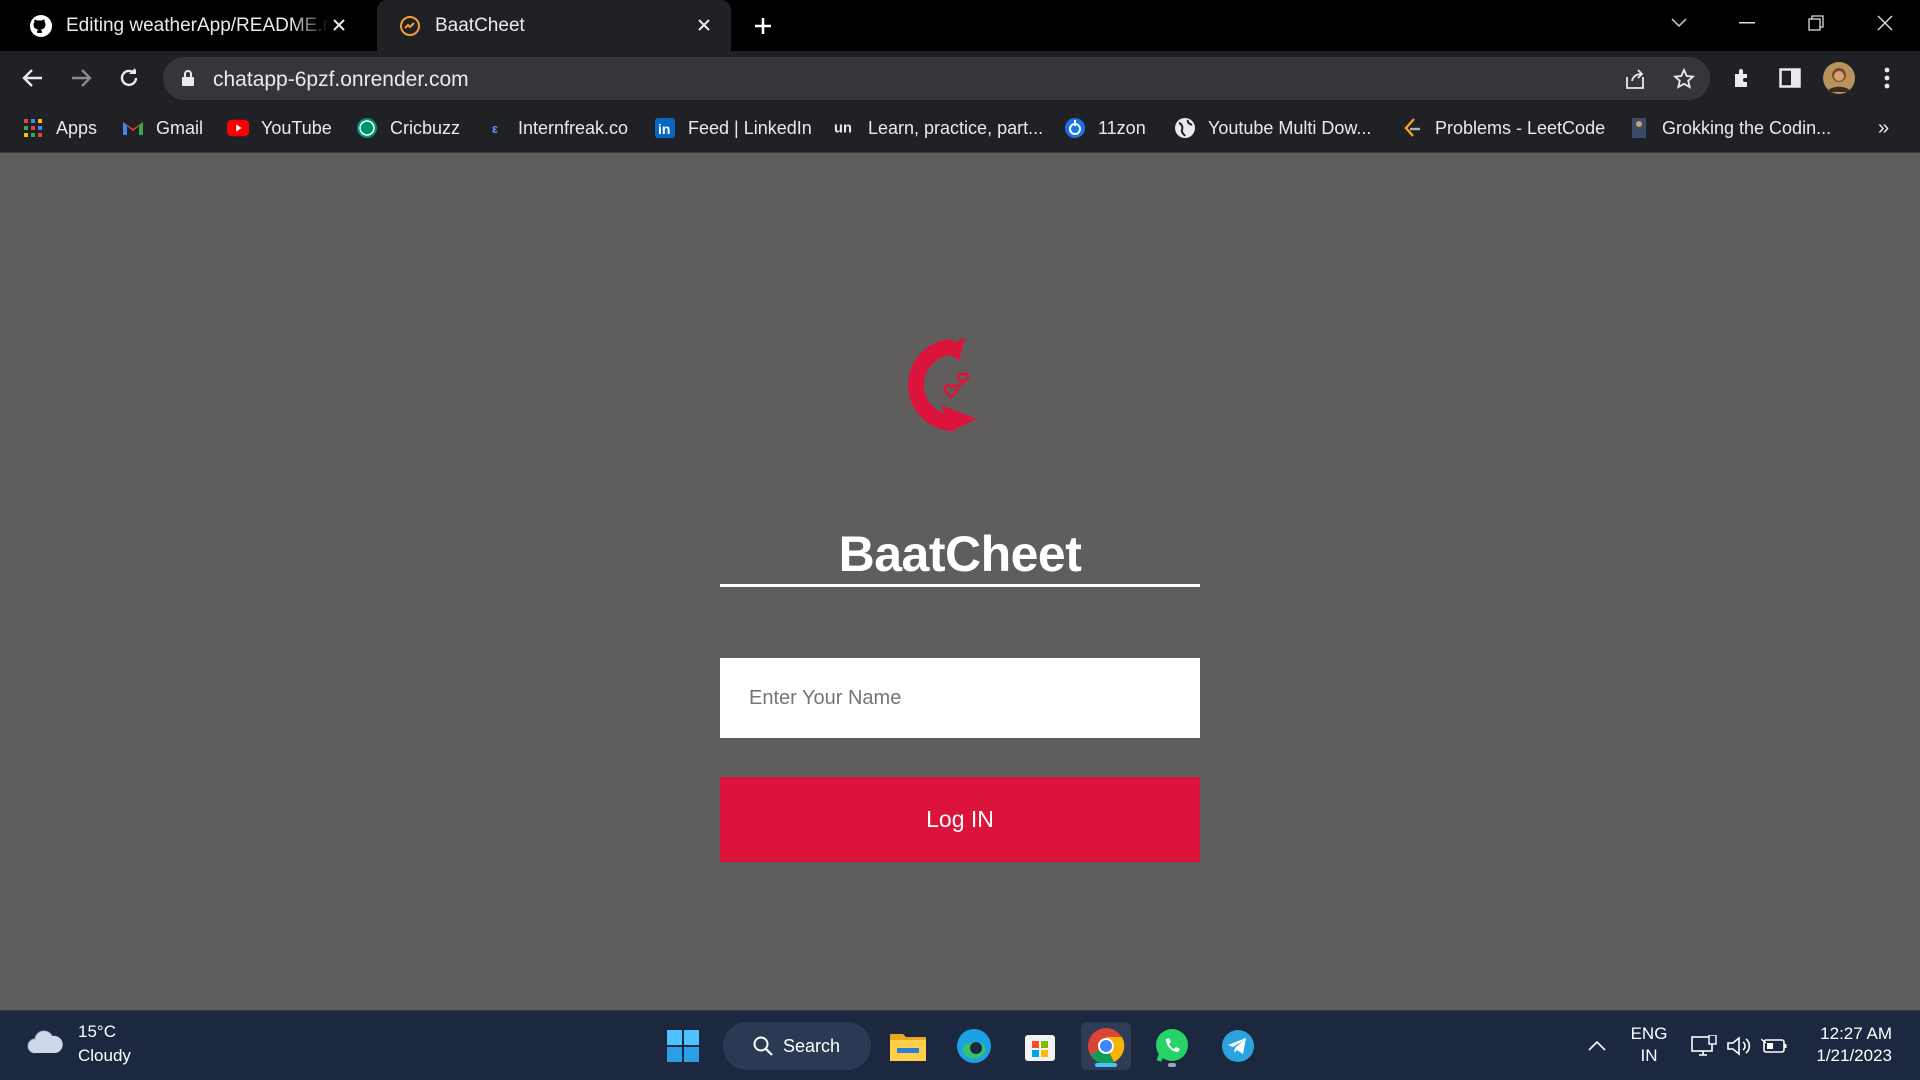 The width and height of the screenshot is (1920, 1080). Describe the element at coordinates (33, 78) in the screenshot. I see `back-icon` at that location.